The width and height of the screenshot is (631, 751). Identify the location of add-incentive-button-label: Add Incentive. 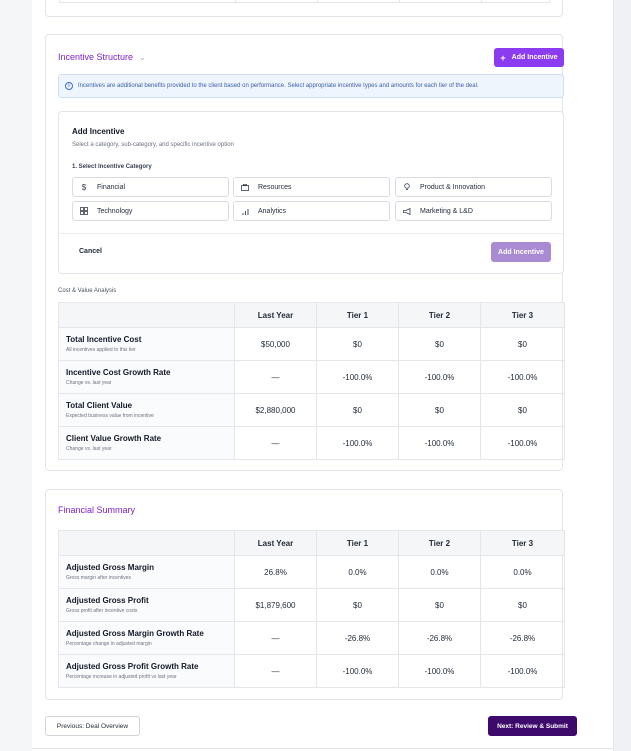
(534, 57).